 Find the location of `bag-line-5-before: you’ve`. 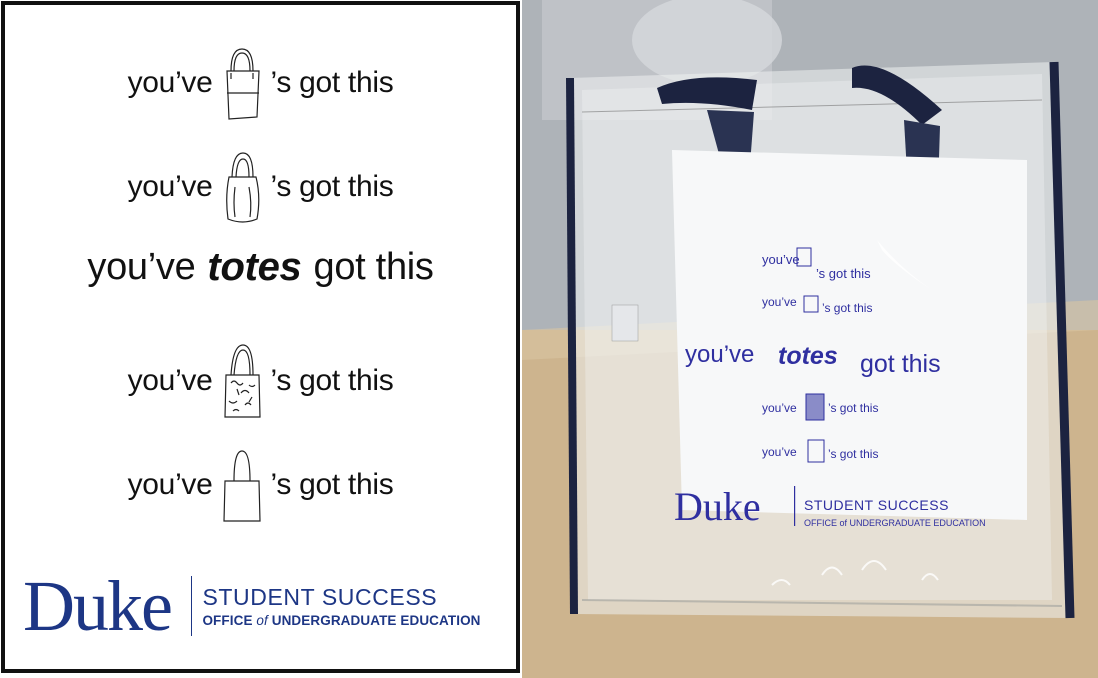

bag-line-5-before: you’ve is located at coordinates (779, 452).